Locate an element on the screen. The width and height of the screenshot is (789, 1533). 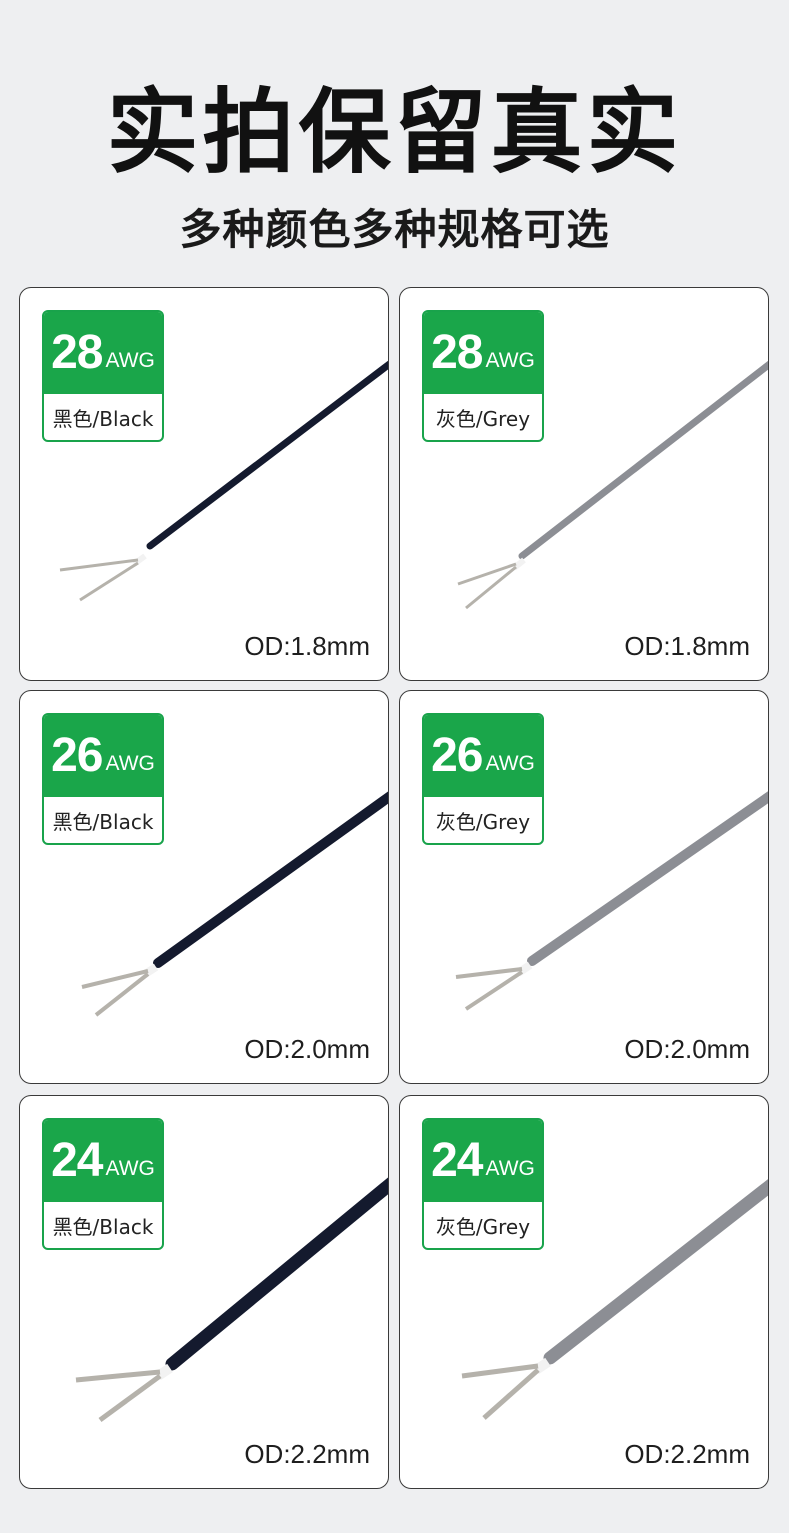
page-title: 实拍保留真实 is located at coordinates (394, 132).